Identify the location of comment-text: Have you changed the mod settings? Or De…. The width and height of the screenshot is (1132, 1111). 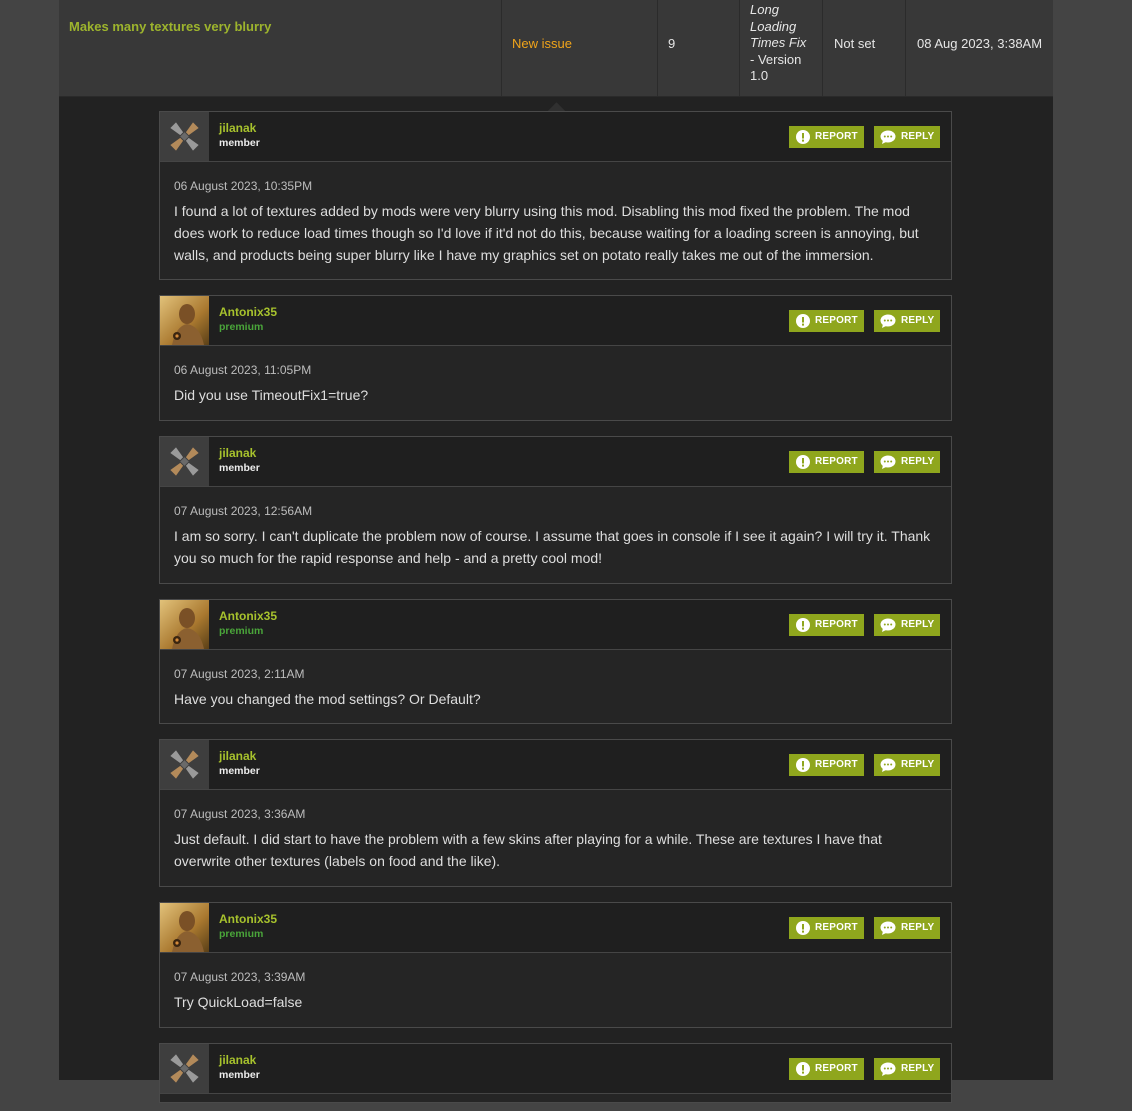
(327, 699).